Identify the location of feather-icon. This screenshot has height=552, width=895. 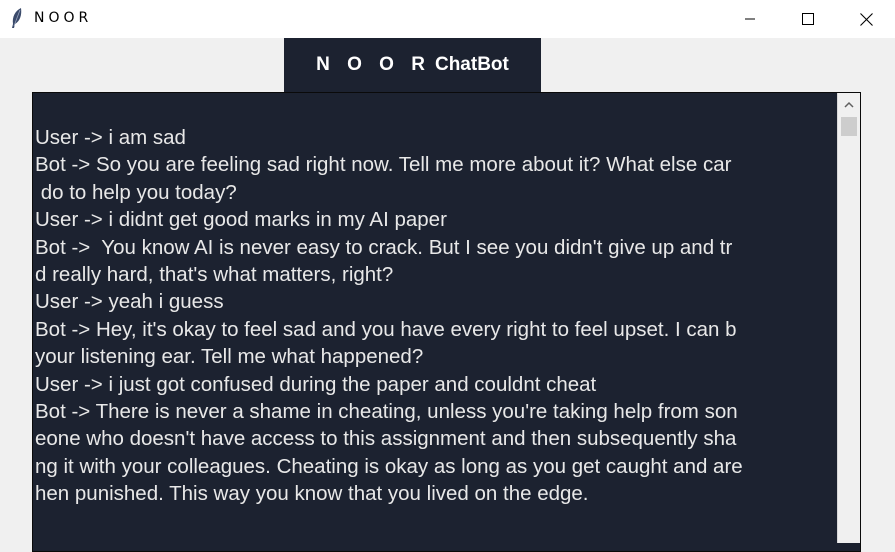
(17, 18).